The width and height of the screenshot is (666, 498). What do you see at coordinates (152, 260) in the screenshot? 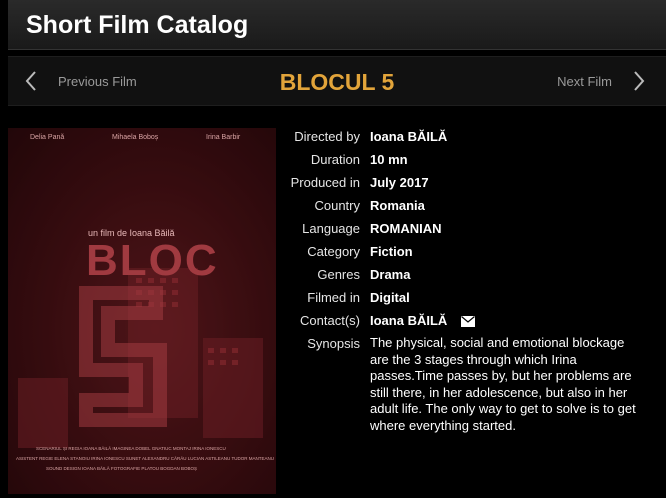
I see `poster-title: BLOC` at bounding box center [152, 260].